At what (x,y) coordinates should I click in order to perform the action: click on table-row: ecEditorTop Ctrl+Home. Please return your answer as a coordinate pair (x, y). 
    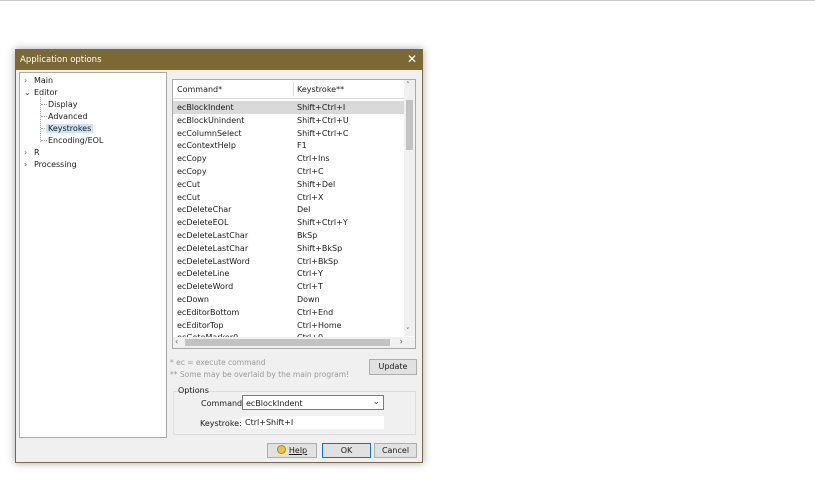
    Looking at the image, I should click on (289, 325).